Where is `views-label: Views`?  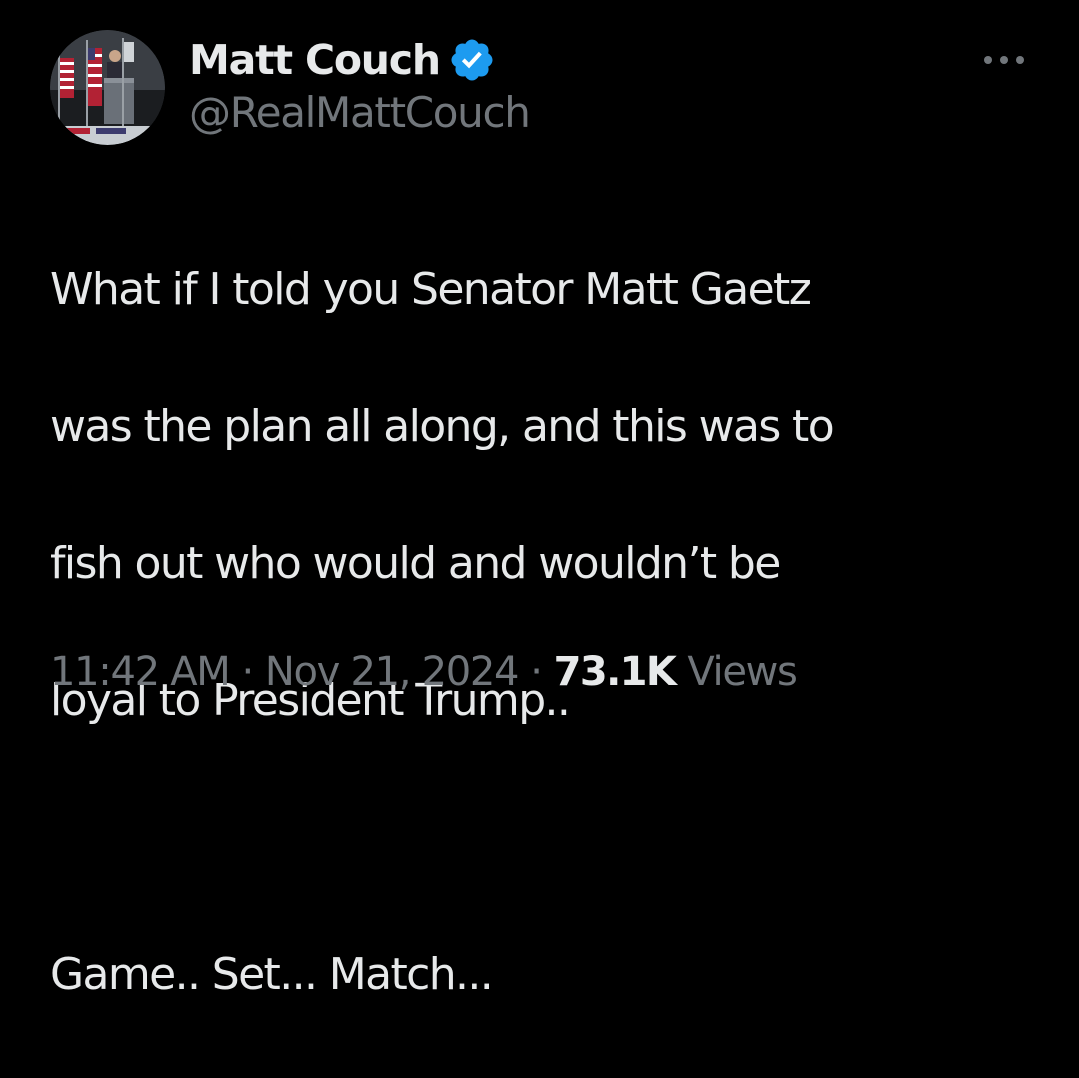 views-label: Views is located at coordinates (742, 672).